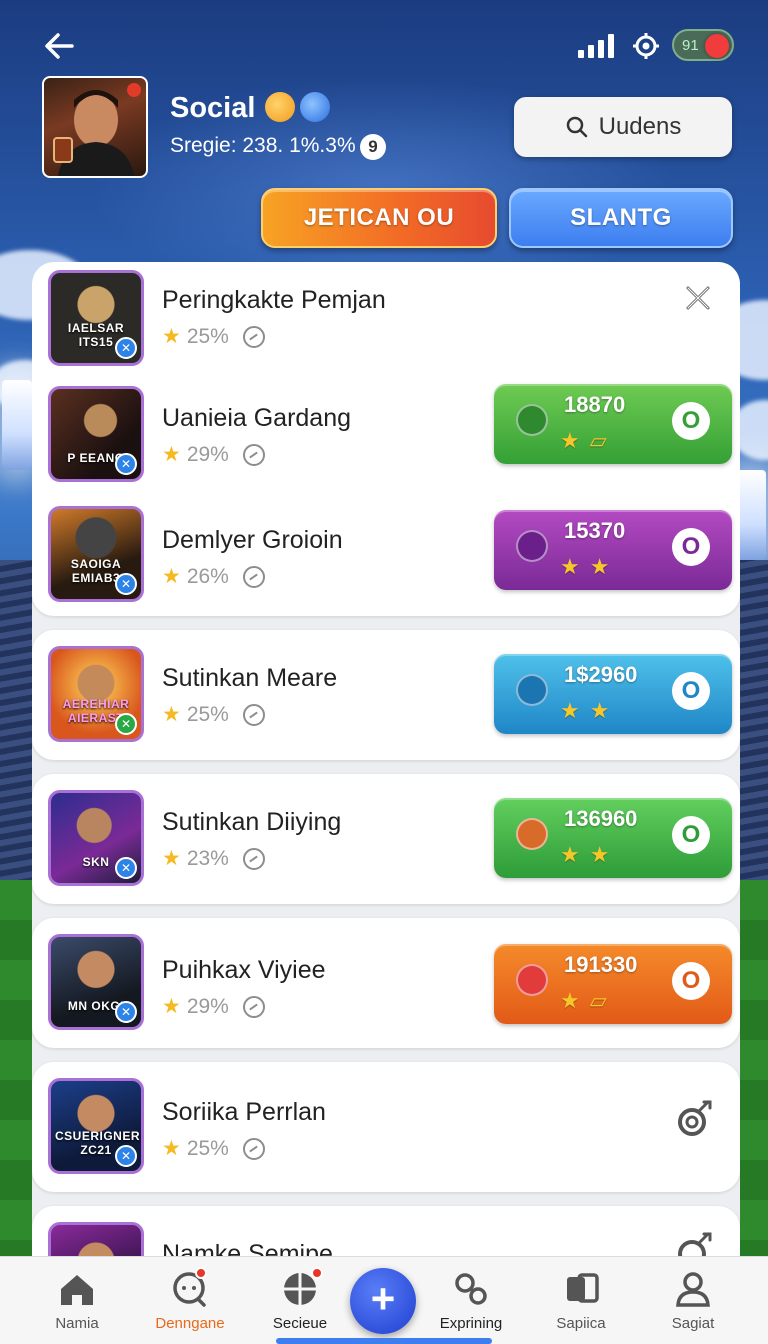  Describe the element at coordinates (386, 322) in the screenshot. I see `list-item: IAELSAR ITS15 ✕ Peringkakte Pemjan ★ 25%` at that location.